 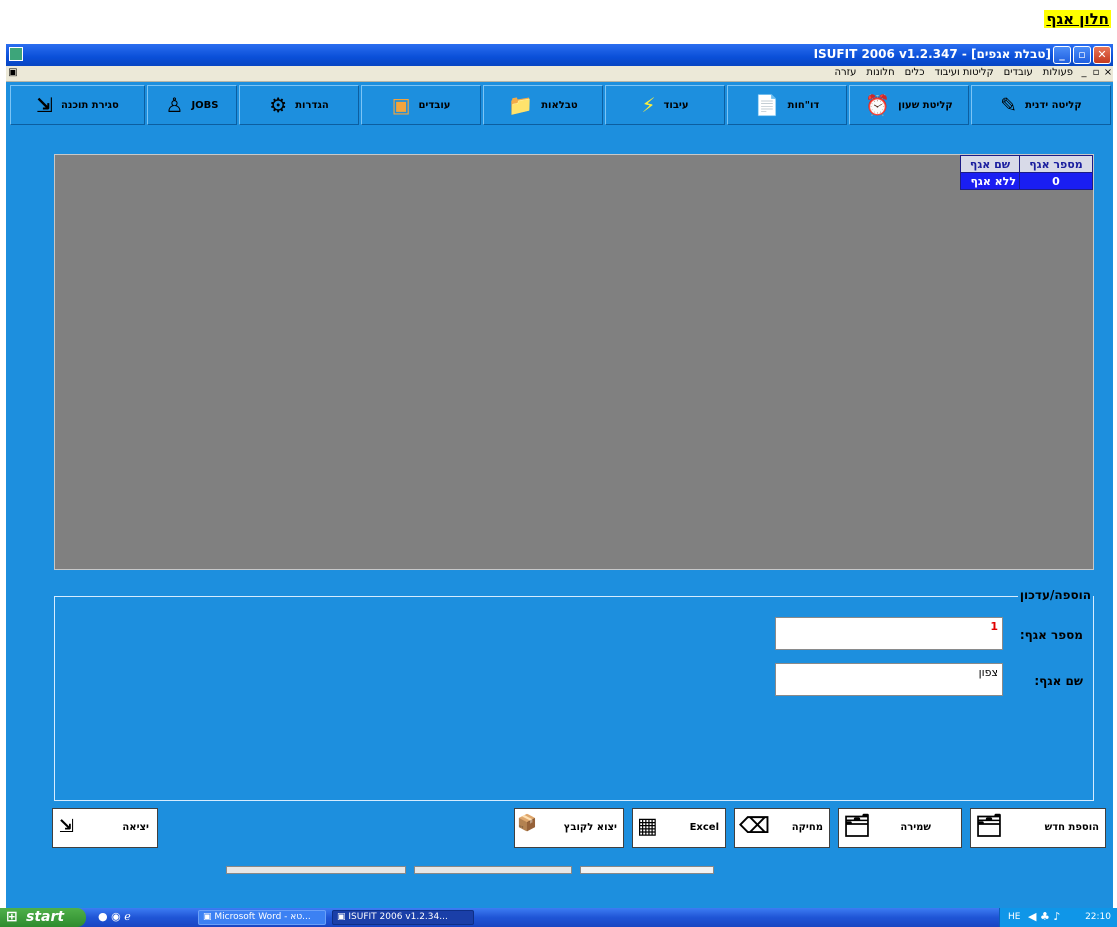 I want to click on report-icon: 📄, so click(x=767, y=105).